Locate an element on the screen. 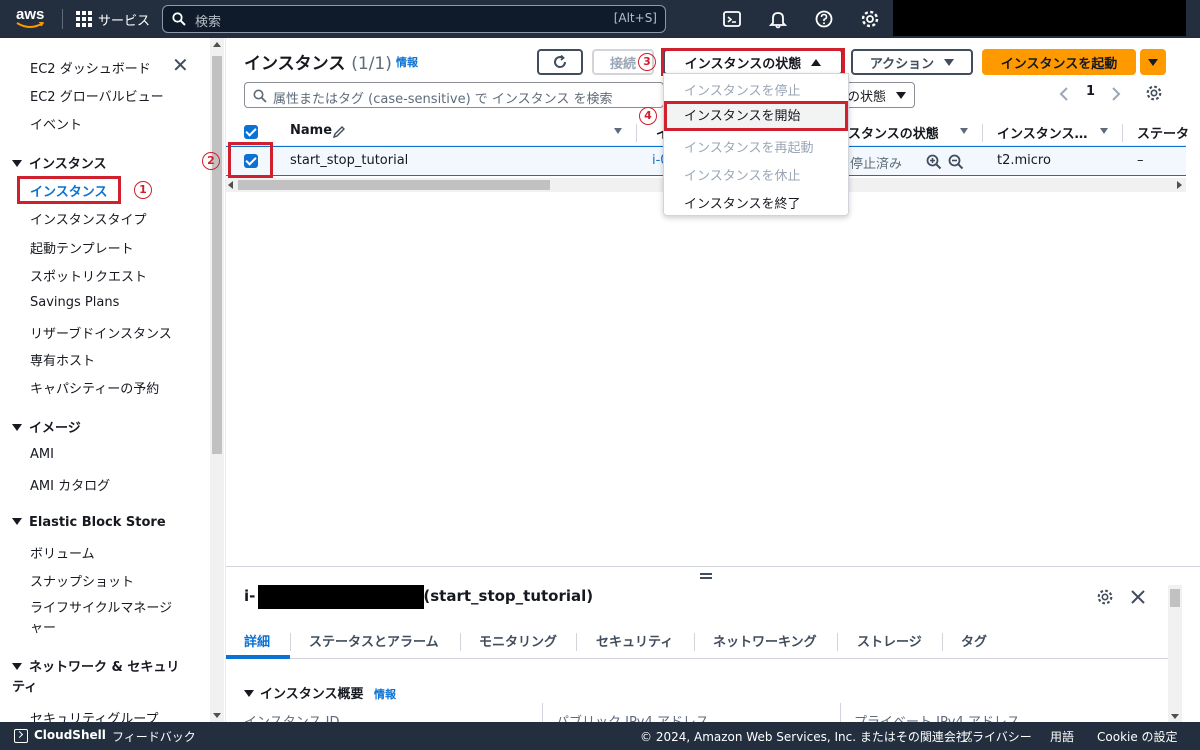 This screenshot has height=750, width=1200. sidebar-item-dedicated-hosts: 専有ホスト is located at coordinates (62, 359).